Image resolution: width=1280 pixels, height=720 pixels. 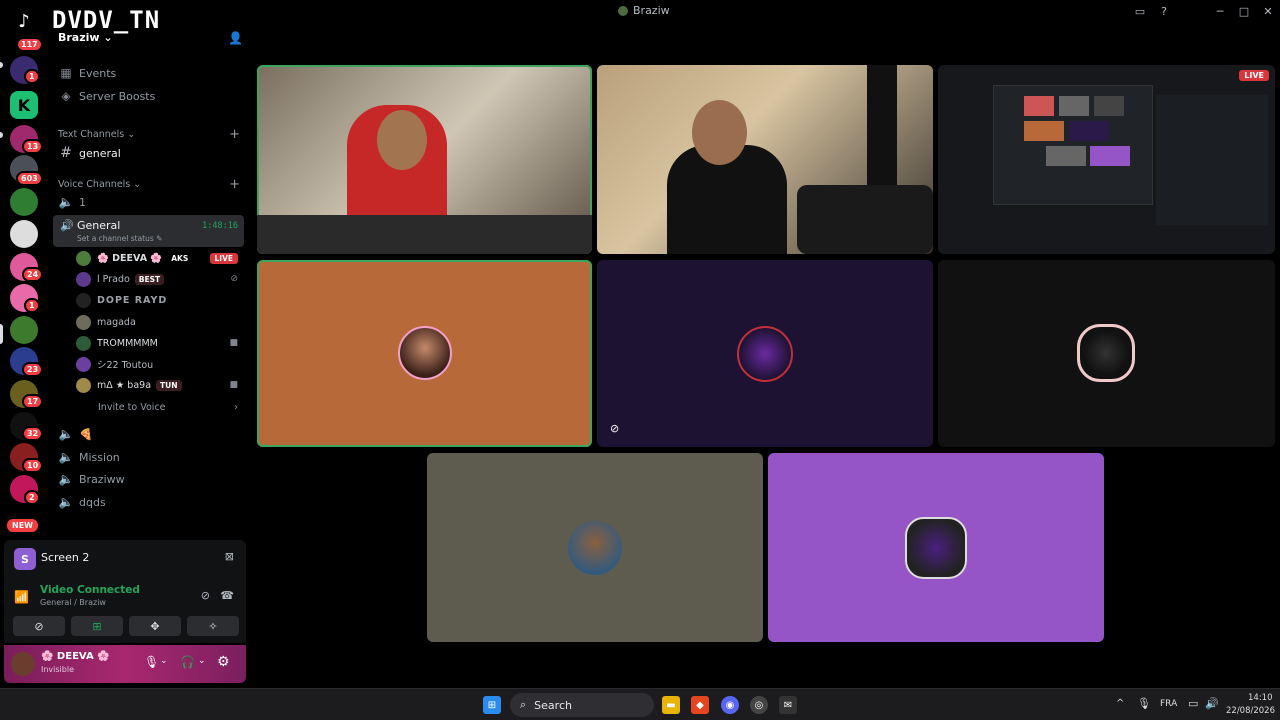 What do you see at coordinates (152, 434) in the screenshot?
I see `voice-channel-pizza: 🔈 🍕` at bounding box center [152, 434].